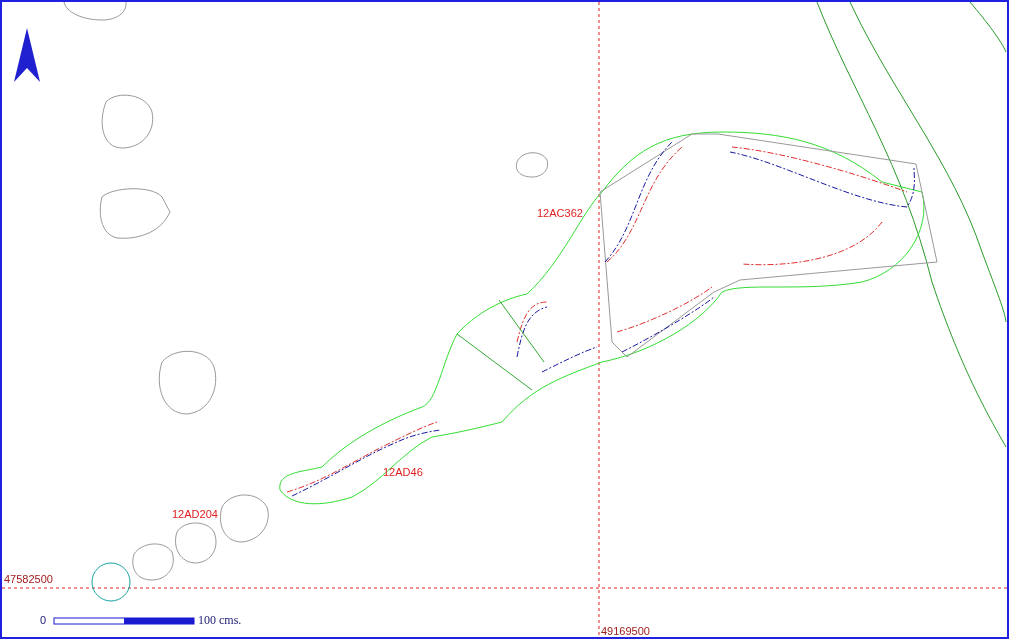 The width and height of the screenshot is (1009, 639). I want to click on easting-label: 49169500, so click(625, 631).